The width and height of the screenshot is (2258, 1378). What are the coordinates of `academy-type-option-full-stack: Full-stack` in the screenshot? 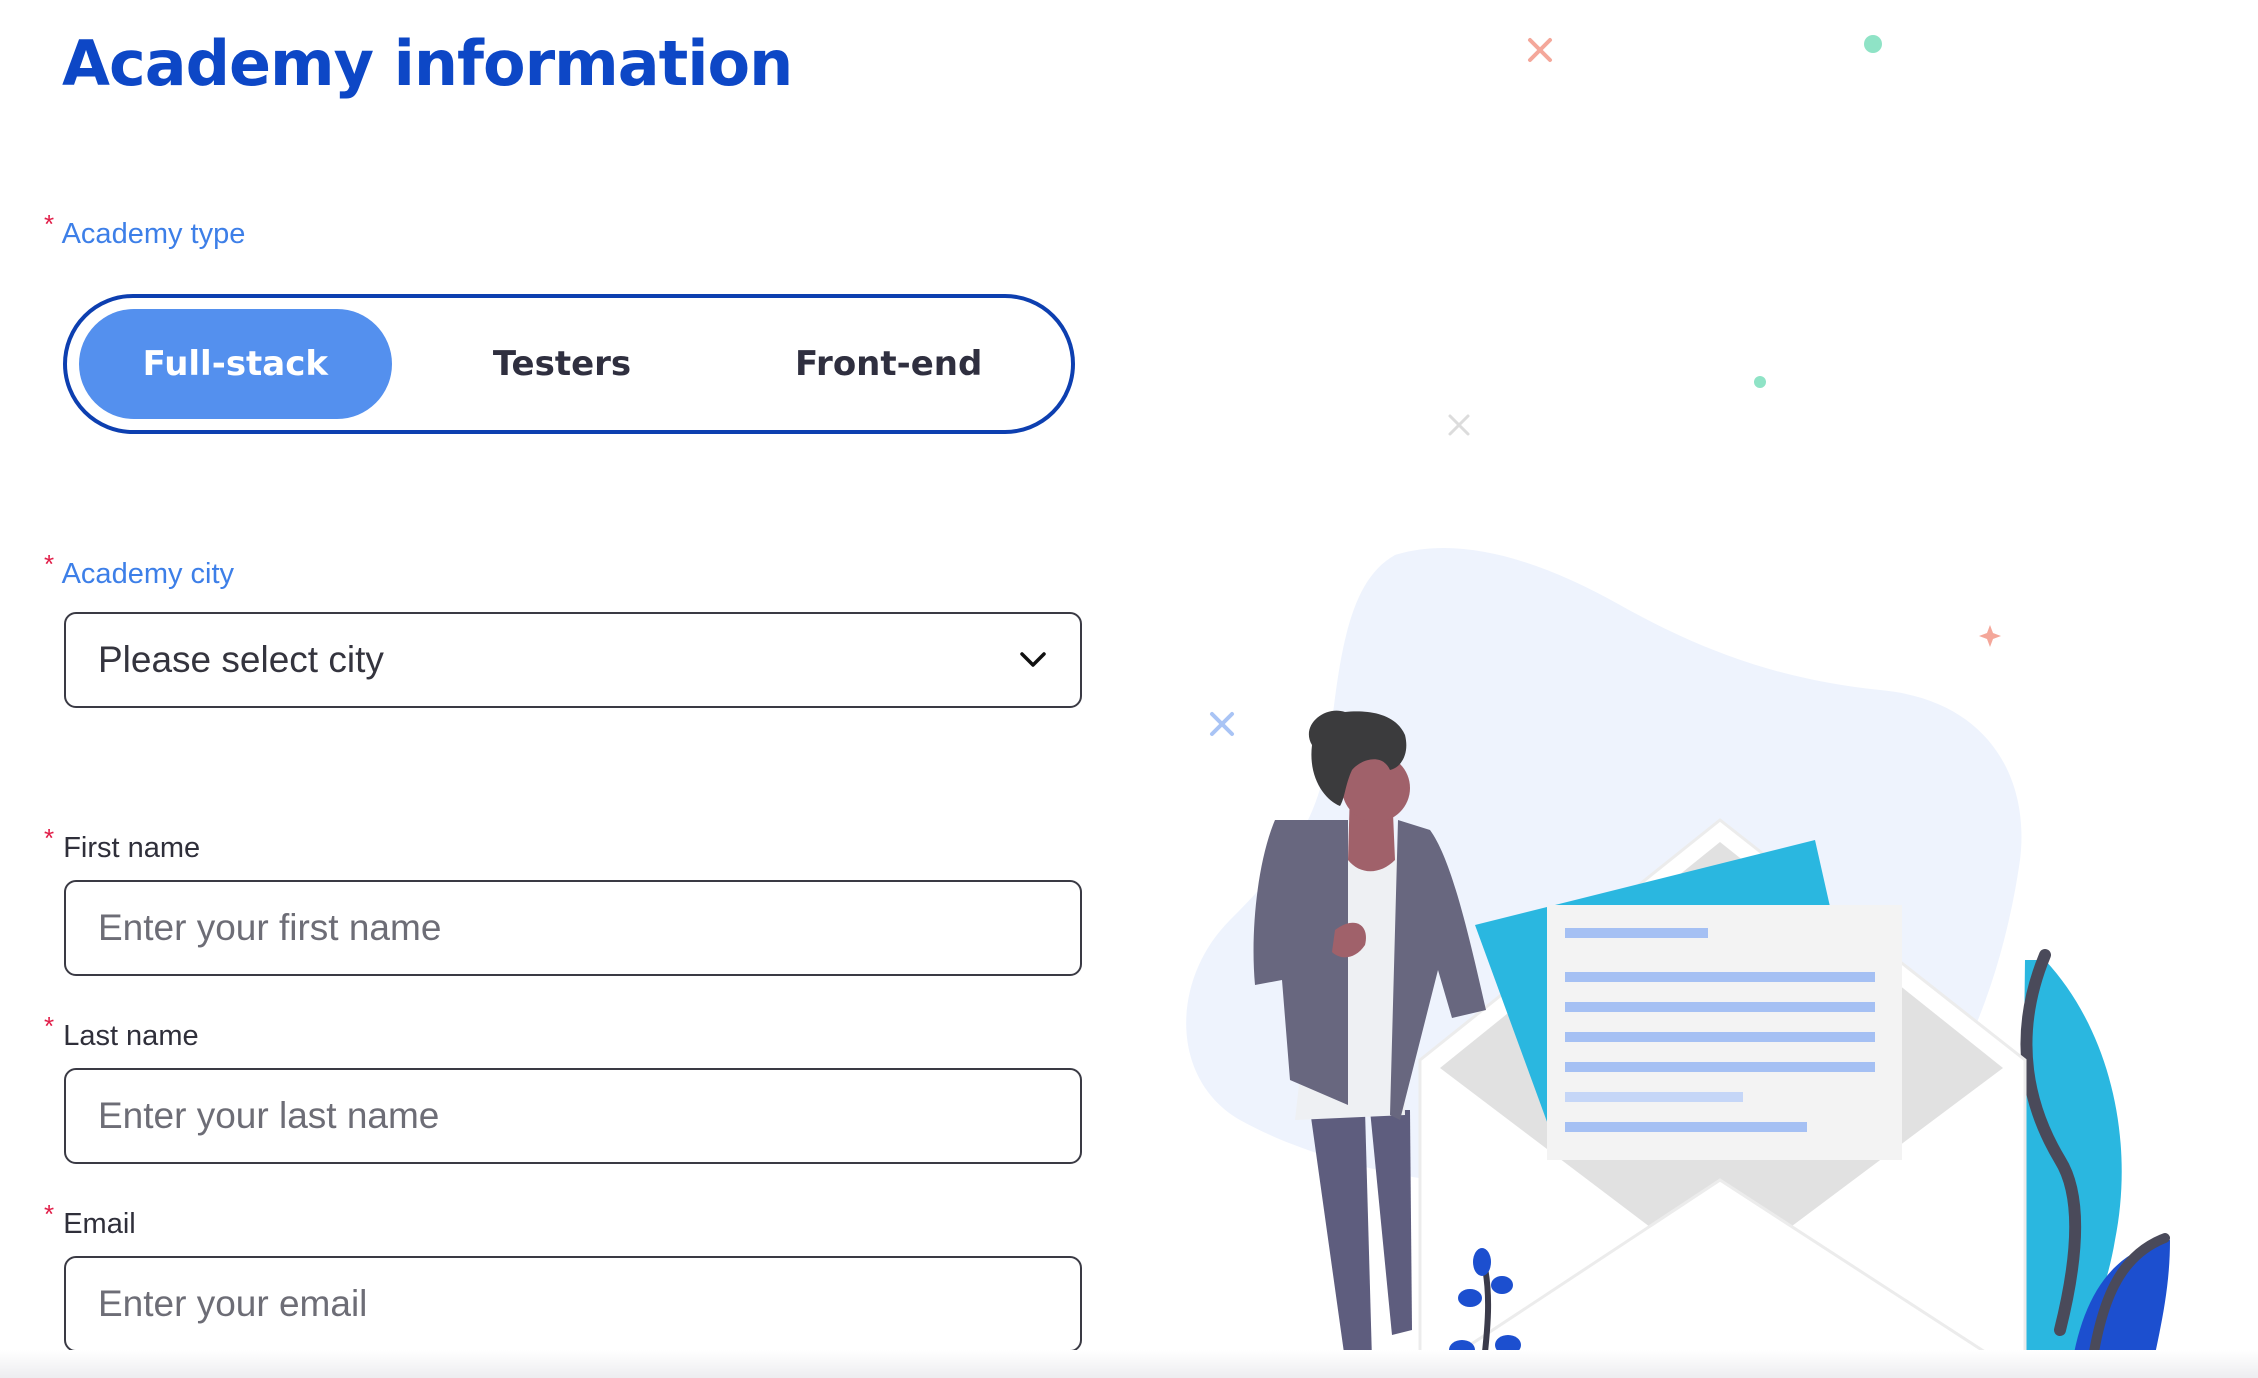 It's located at (235, 364).